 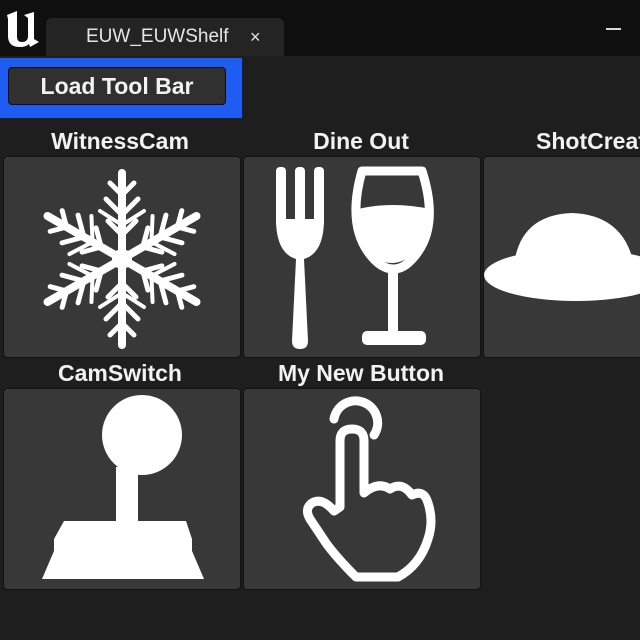 What do you see at coordinates (588, 141) in the screenshot?
I see `shotcreator-label: ShotCreator` at bounding box center [588, 141].